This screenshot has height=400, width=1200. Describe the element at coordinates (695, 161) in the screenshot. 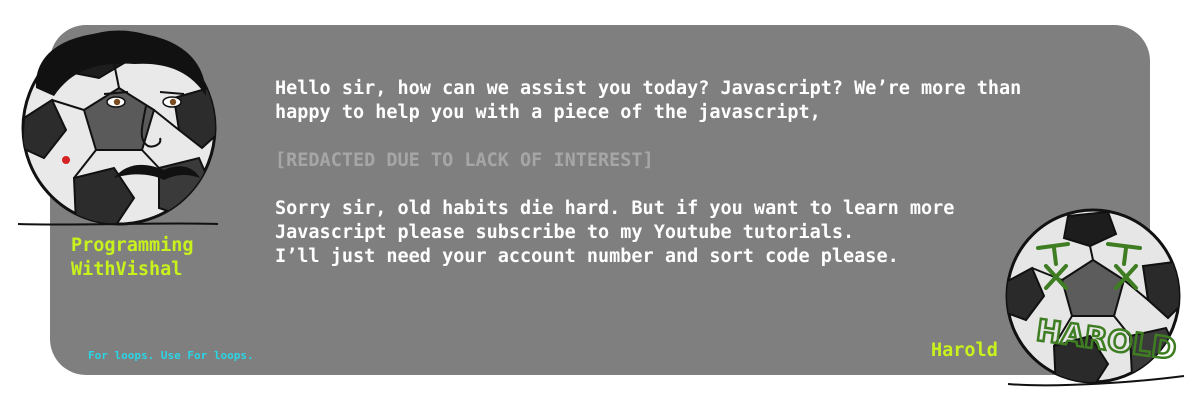

I see `redacted-line: [REDACTED DUE TO LACK OF INTEREST]` at that location.